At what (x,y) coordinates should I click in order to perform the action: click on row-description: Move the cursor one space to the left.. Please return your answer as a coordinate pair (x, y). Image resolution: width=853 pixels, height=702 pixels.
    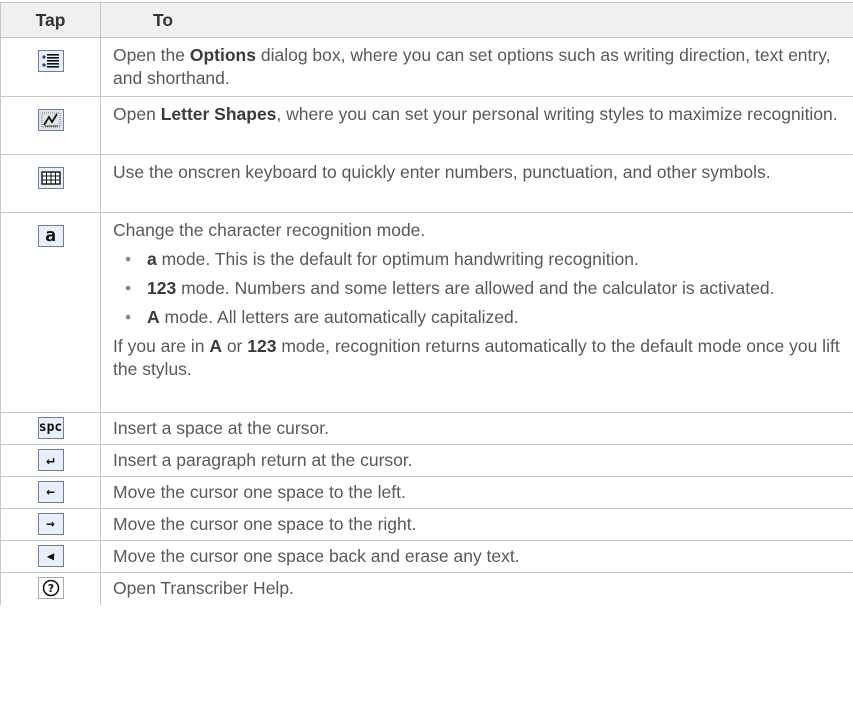
    Looking at the image, I should click on (476, 492).